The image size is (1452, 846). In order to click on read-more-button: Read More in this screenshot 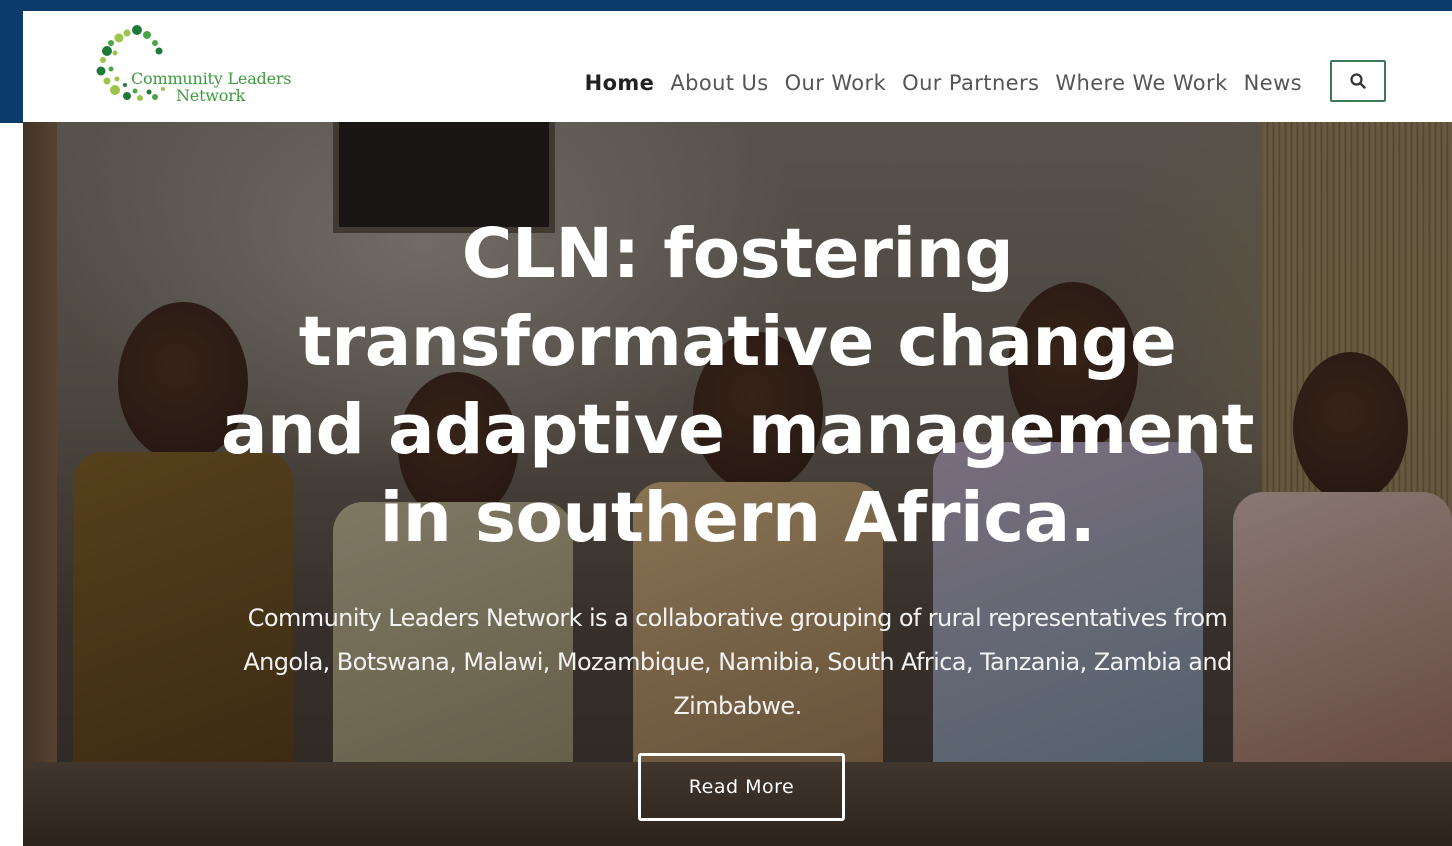, I will do `click(741, 787)`.